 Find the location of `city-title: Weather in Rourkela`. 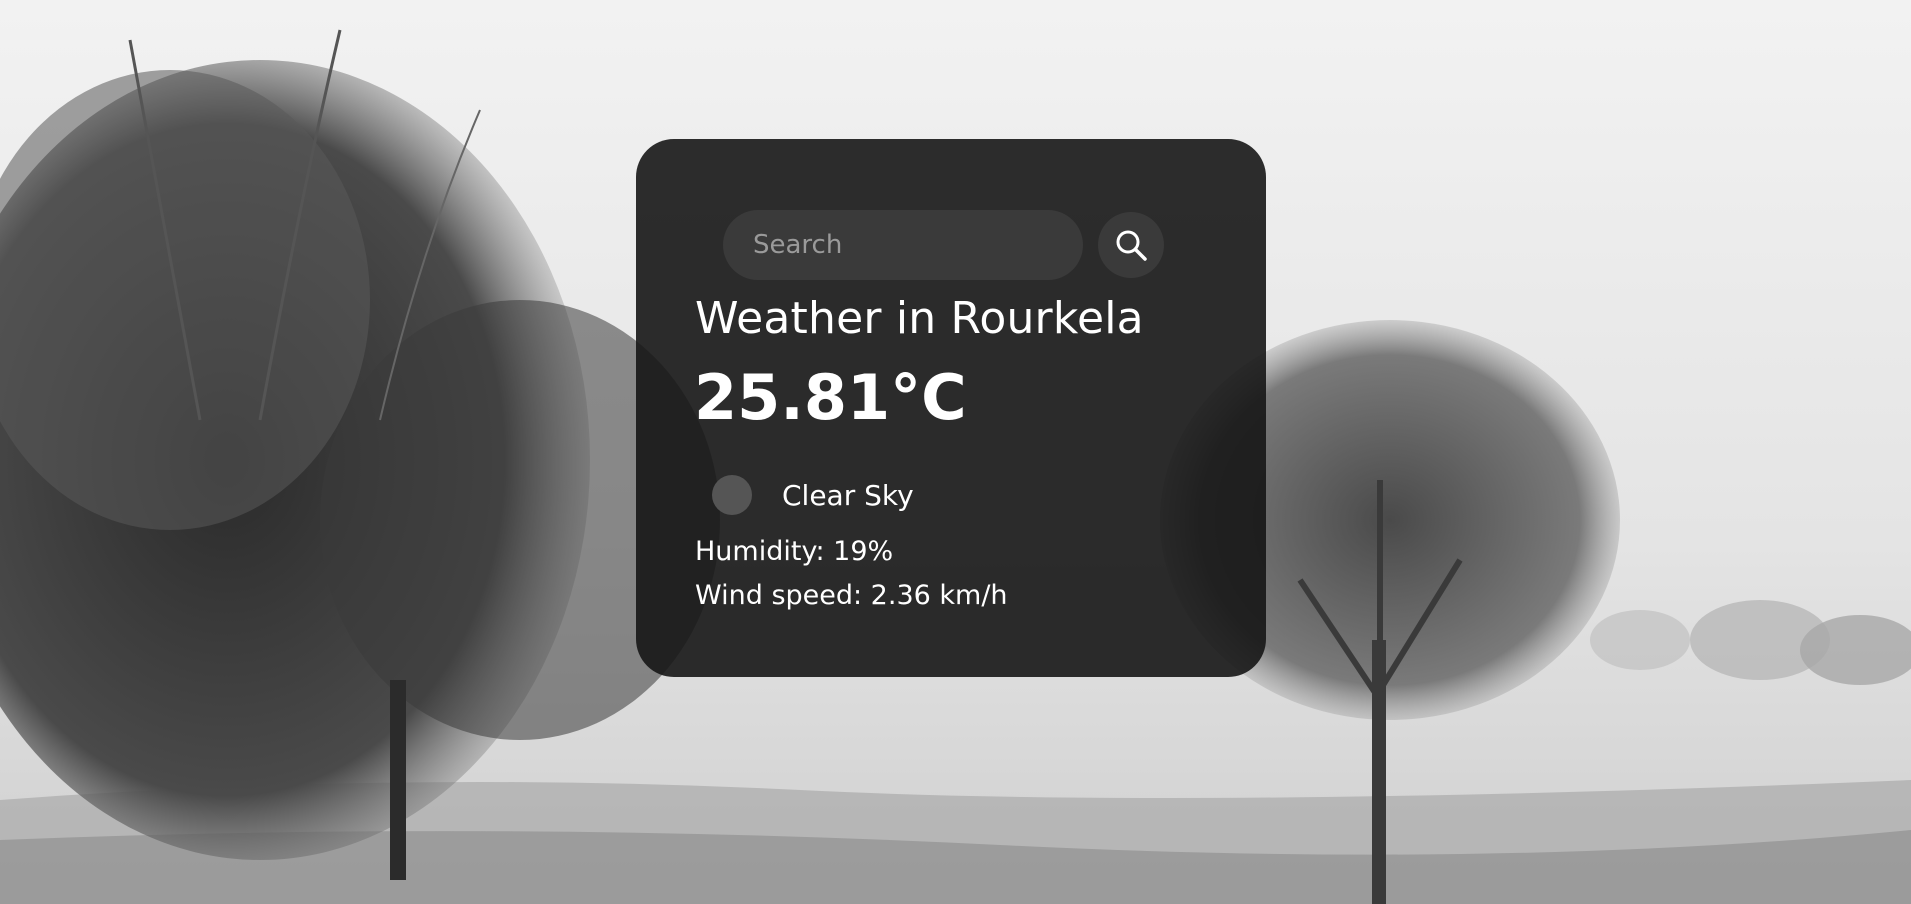

city-title: Weather in Rourkela is located at coordinates (919, 318).